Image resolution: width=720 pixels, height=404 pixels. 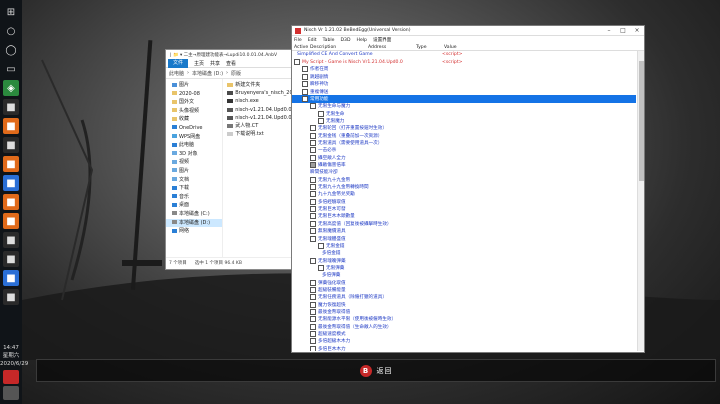 I want to click on menu-item: Table, so click(x=329, y=40).